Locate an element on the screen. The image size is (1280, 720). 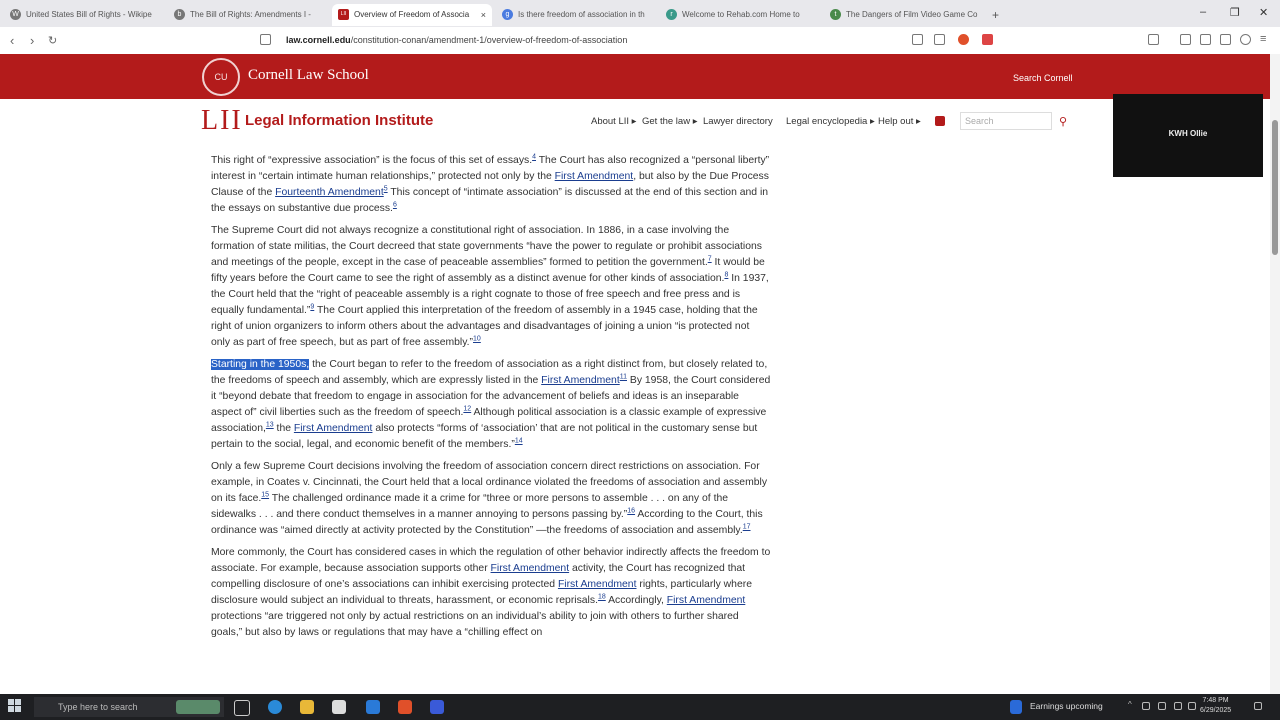
footnote-link: 17 is located at coordinates (747, 527).